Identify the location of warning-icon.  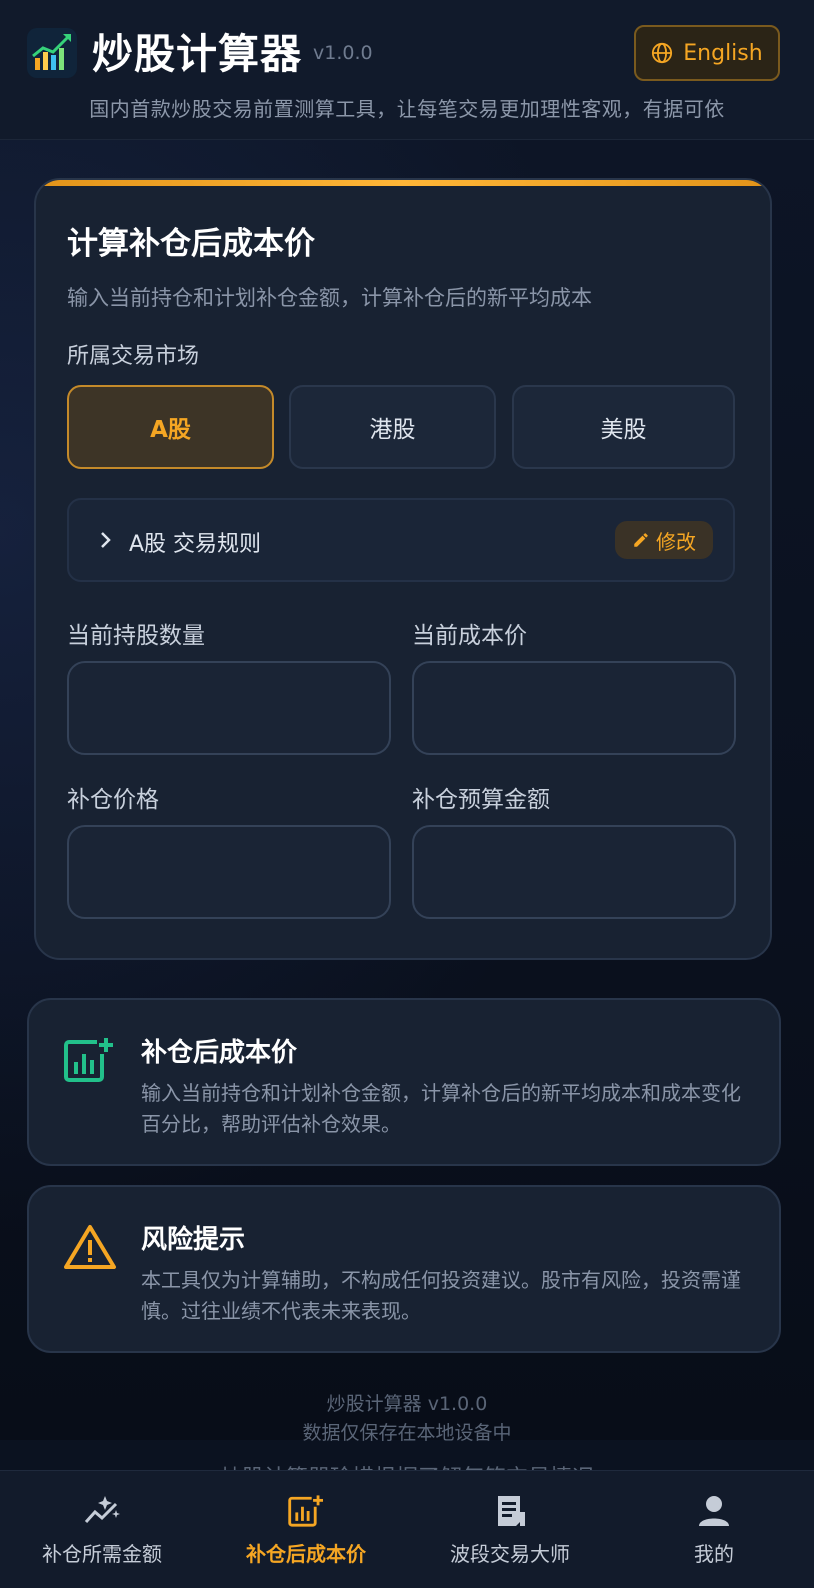
(90, 1247).